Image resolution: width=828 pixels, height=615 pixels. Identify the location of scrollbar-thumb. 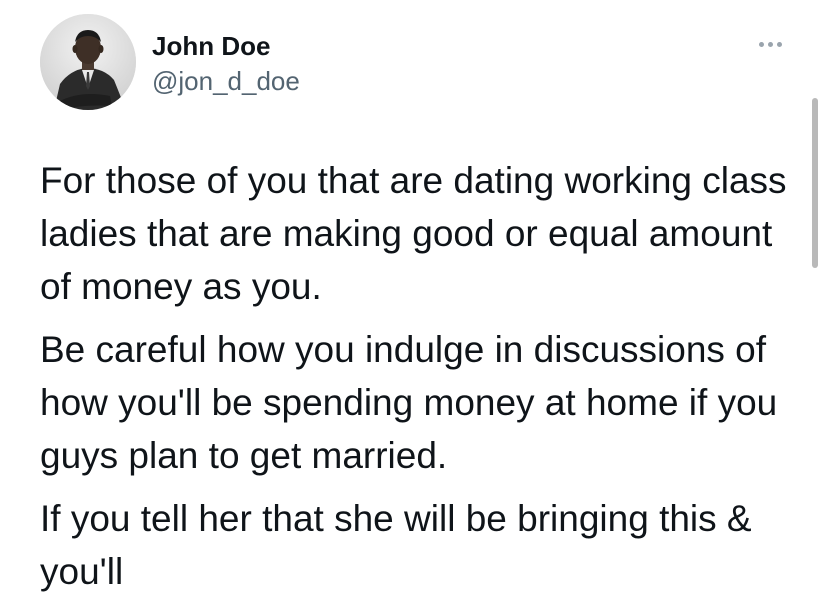
(815, 183).